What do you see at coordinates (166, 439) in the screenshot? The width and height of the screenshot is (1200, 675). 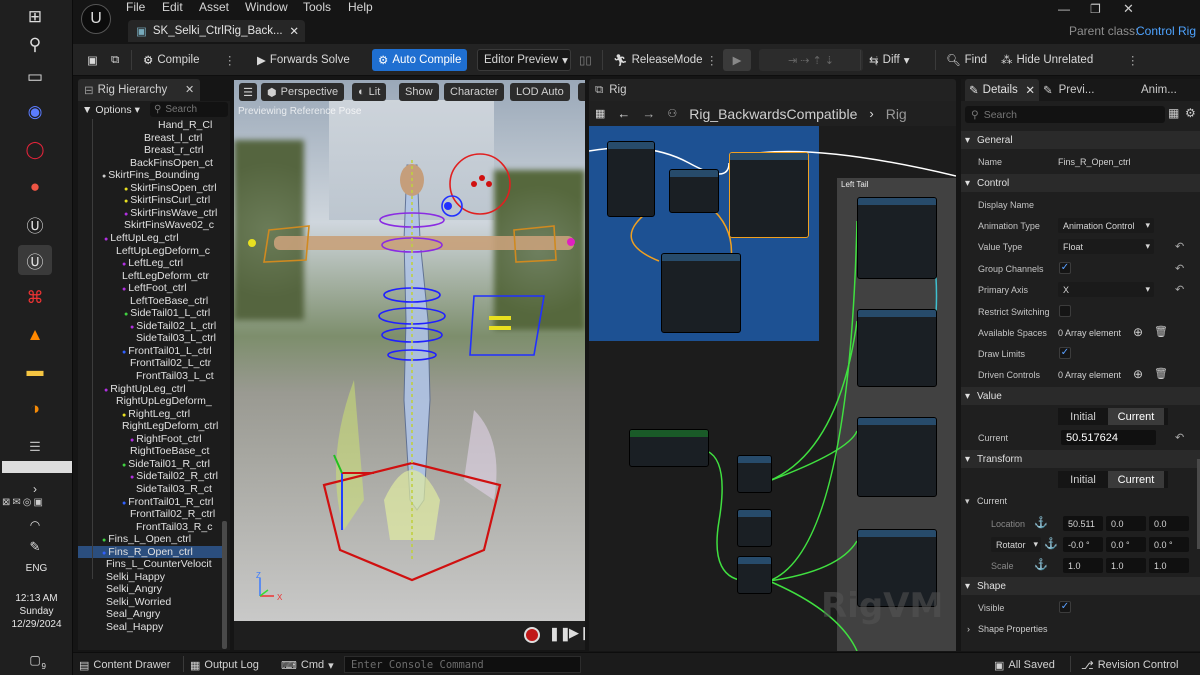 I see `tree-item: ● RightFoot_ctrl` at bounding box center [166, 439].